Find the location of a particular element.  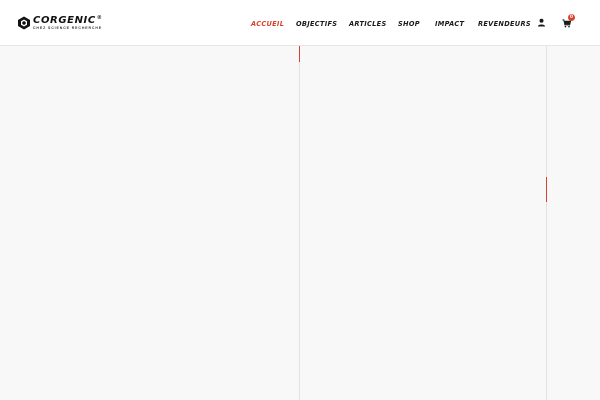

user-icon is located at coordinates (541, 22).